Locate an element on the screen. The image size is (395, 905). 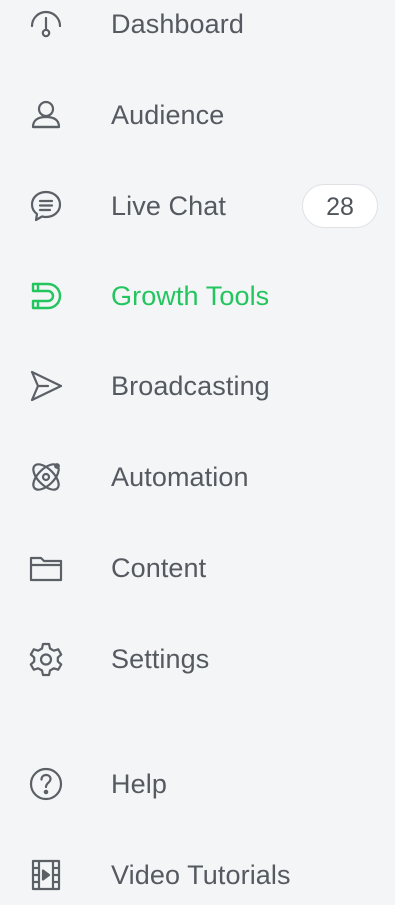
sidebar-item-audience: Audience is located at coordinates (197, 115).